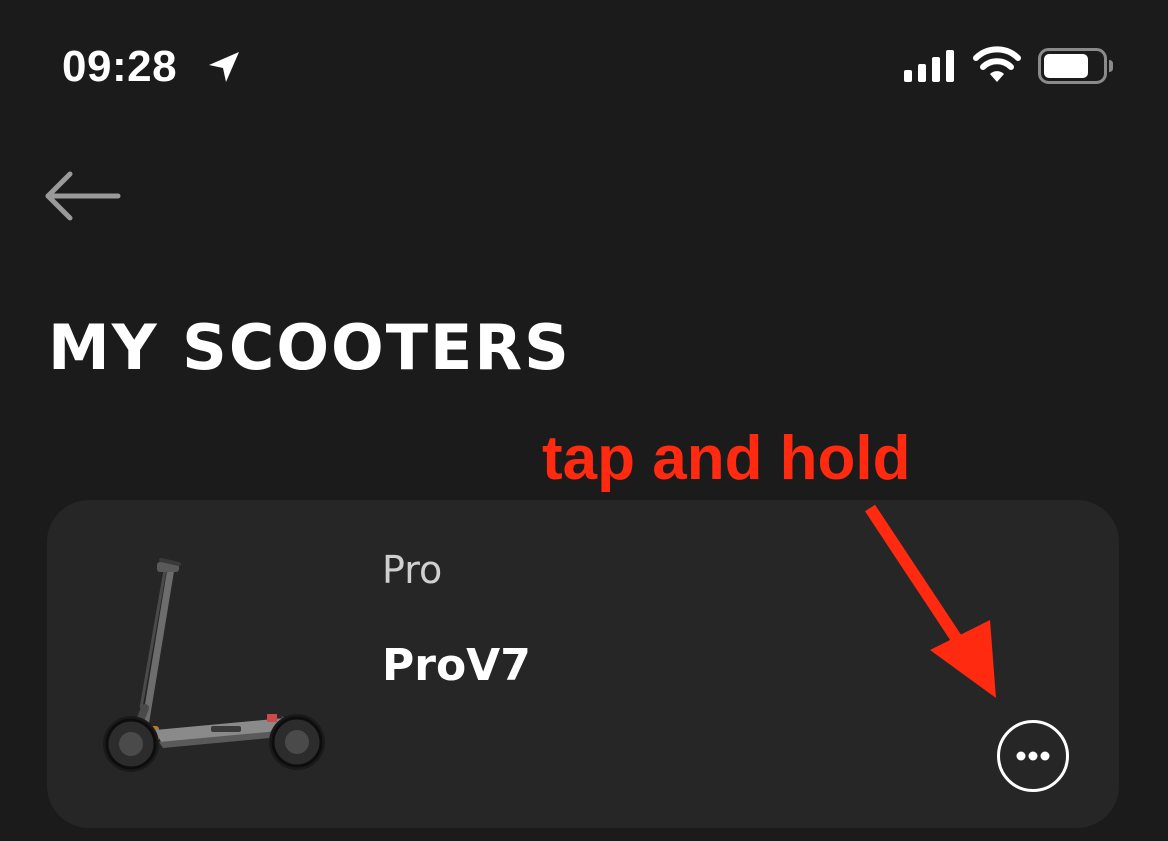 The width and height of the screenshot is (1168, 841). Describe the element at coordinates (120, 66) in the screenshot. I see `status-time: 09:28` at that location.